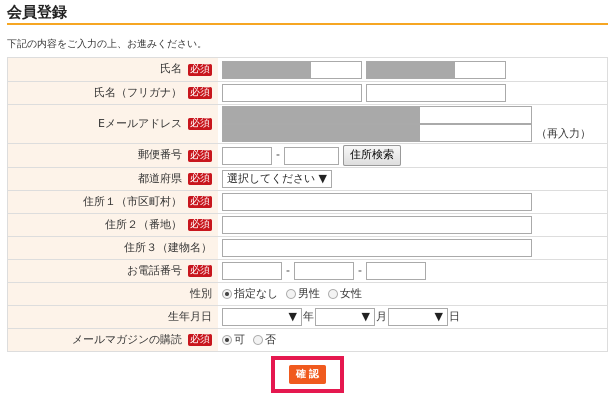  Describe the element at coordinates (371, 155) in the screenshot. I see `address-search-button: 住所検索` at that location.